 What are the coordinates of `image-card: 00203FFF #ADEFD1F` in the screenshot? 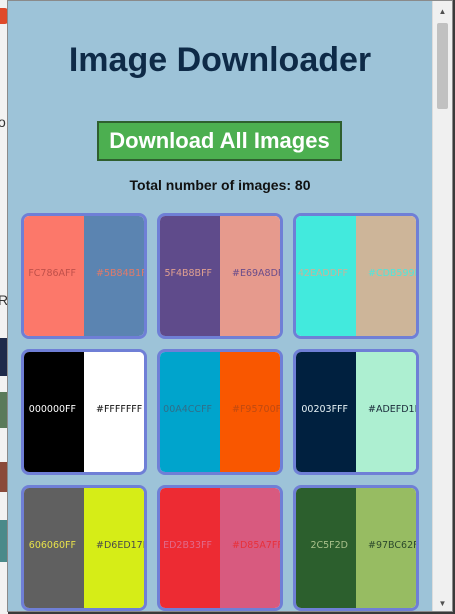 It's located at (356, 412).